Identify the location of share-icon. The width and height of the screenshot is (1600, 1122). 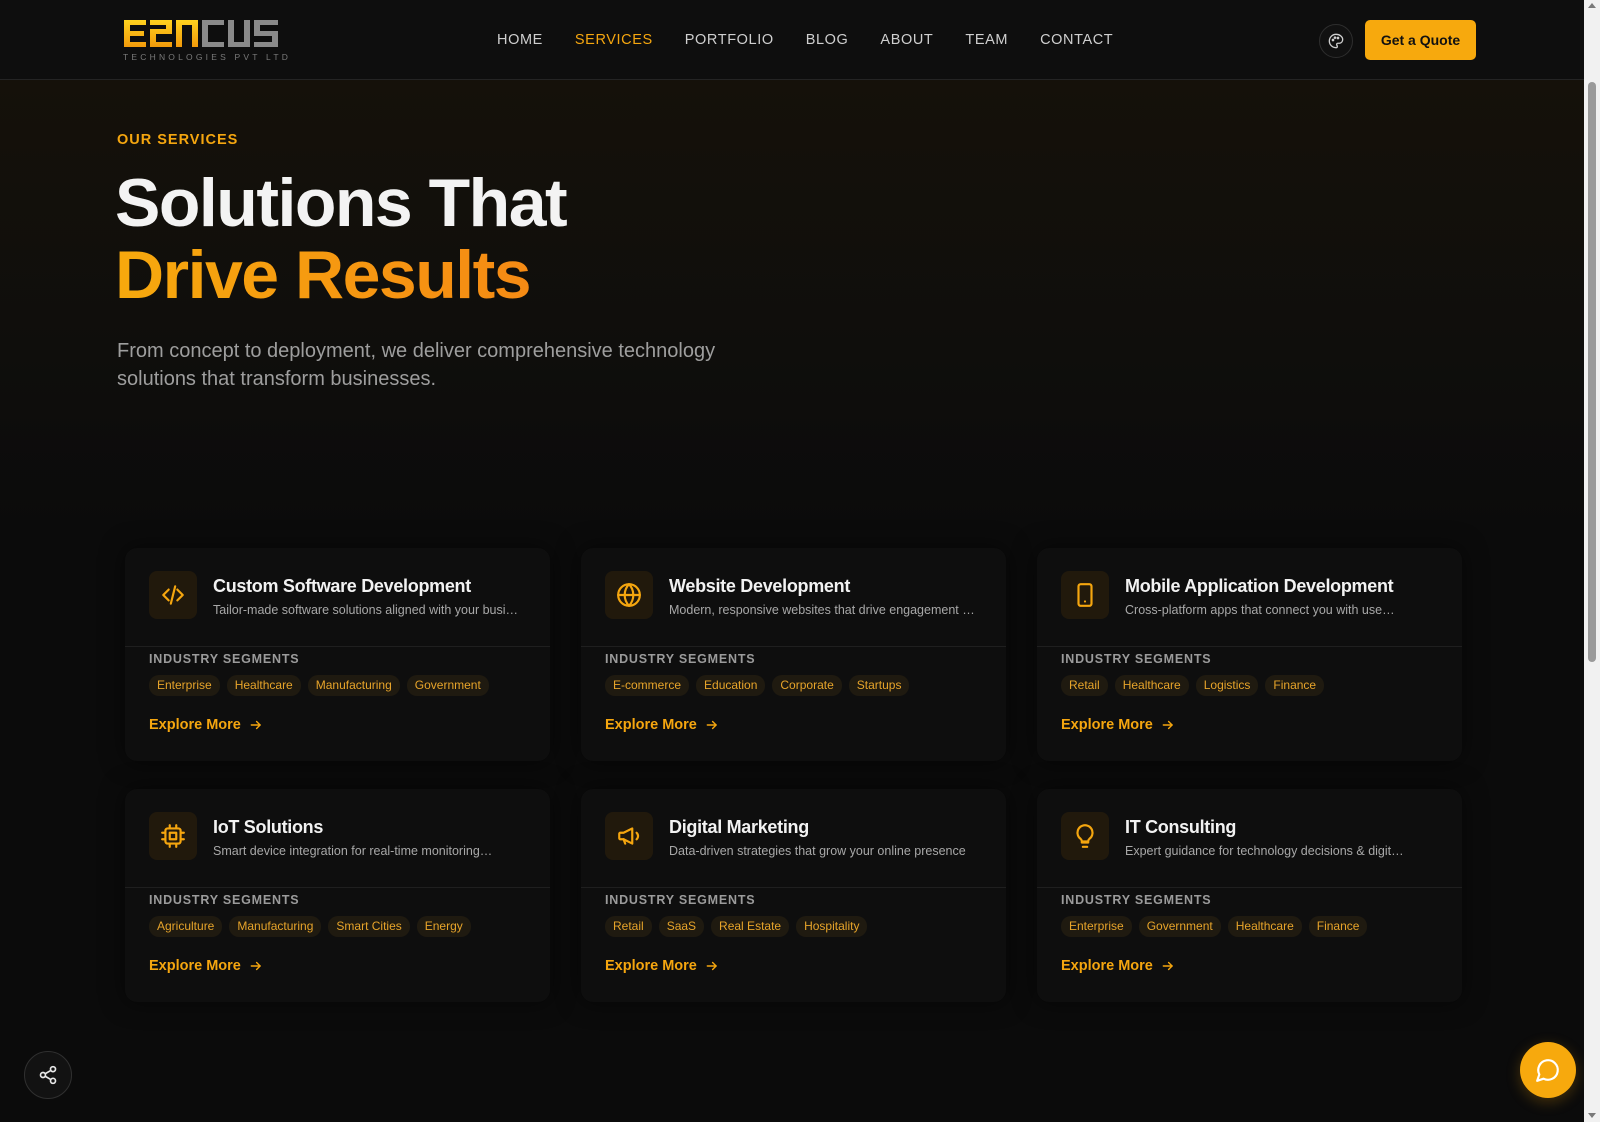
(48, 1075).